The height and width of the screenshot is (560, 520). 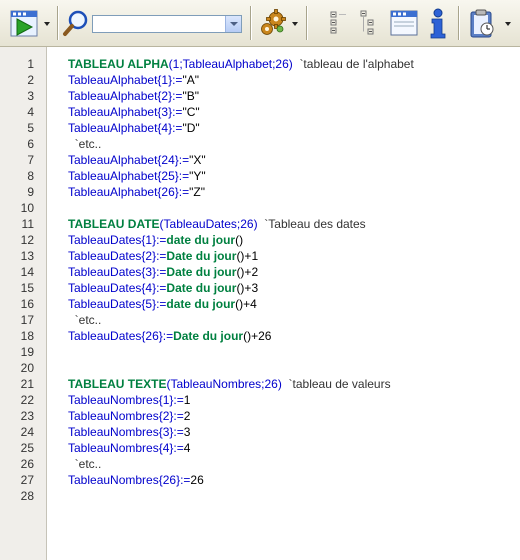 What do you see at coordinates (27, 416) in the screenshot?
I see `line-number: 23` at bounding box center [27, 416].